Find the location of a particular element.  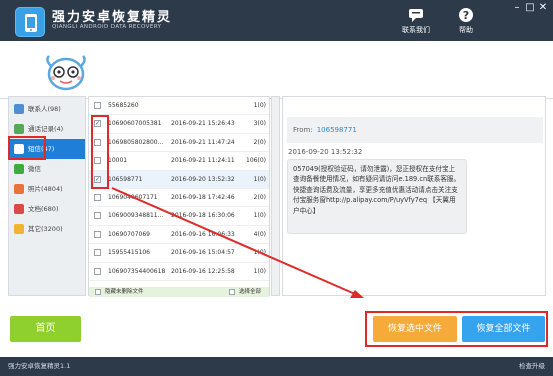

row-number: 15955415106 is located at coordinates (129, 253).